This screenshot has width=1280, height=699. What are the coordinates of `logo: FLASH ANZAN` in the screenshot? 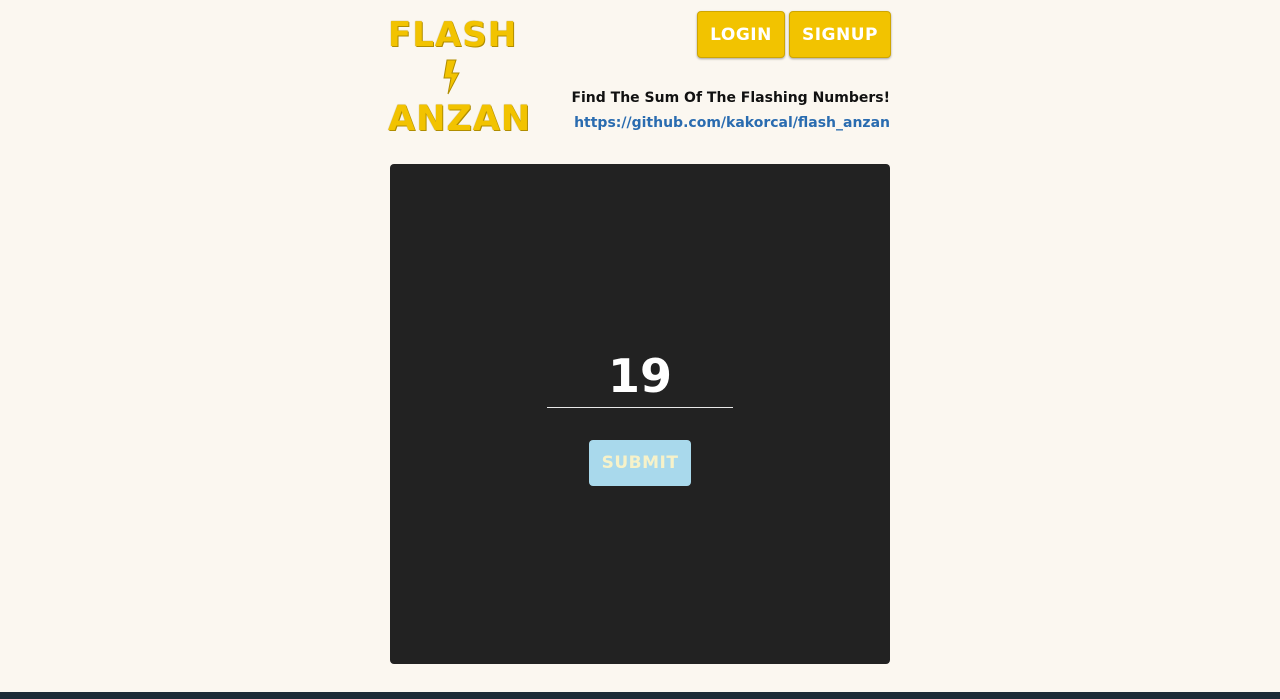 It's located at (460, 77).